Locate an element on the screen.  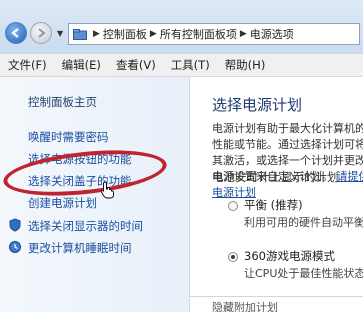
shield-icon is located at coordinates (15, 225).